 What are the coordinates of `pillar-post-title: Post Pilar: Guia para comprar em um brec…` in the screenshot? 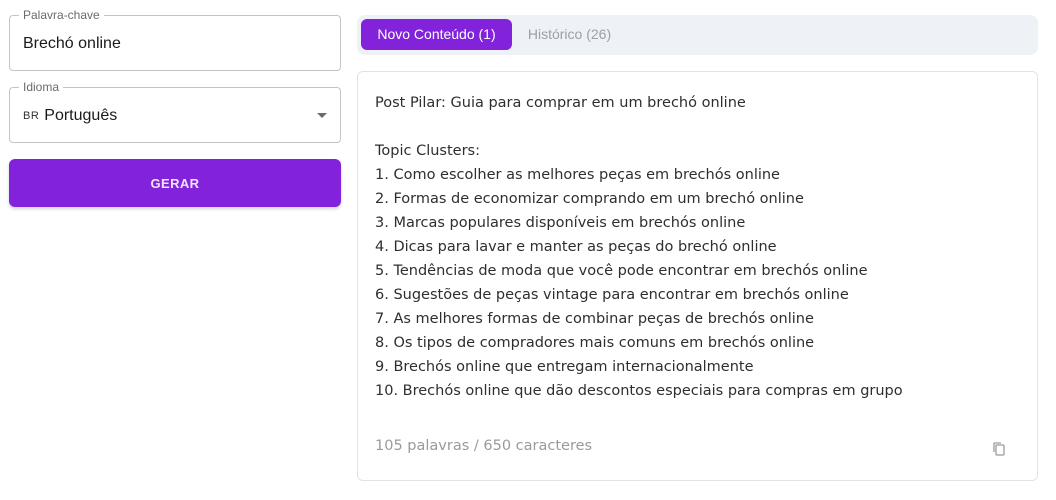 It's located at (560, 103).